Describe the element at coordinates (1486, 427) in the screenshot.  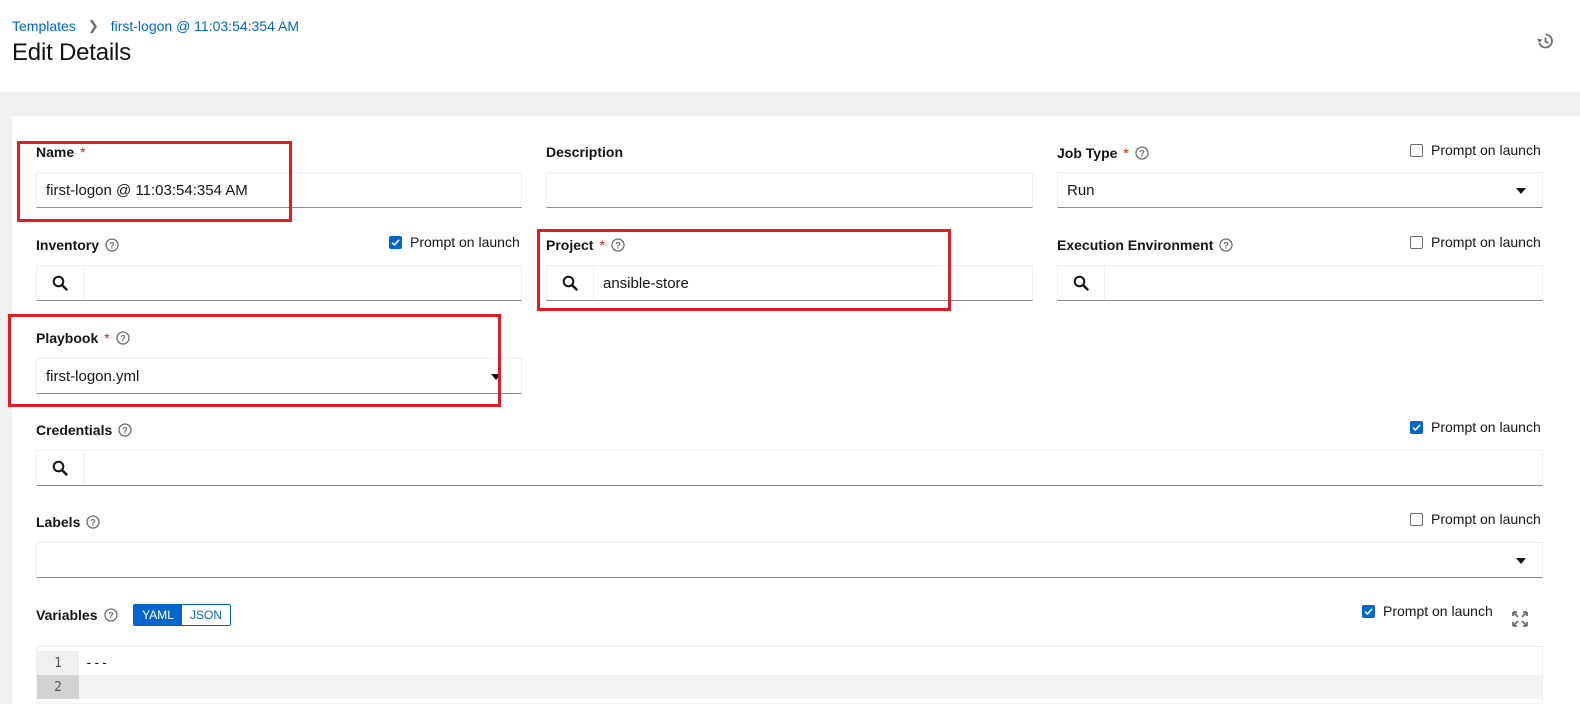
I see `credentials-prompt-label: Prompt on launch` at that location.